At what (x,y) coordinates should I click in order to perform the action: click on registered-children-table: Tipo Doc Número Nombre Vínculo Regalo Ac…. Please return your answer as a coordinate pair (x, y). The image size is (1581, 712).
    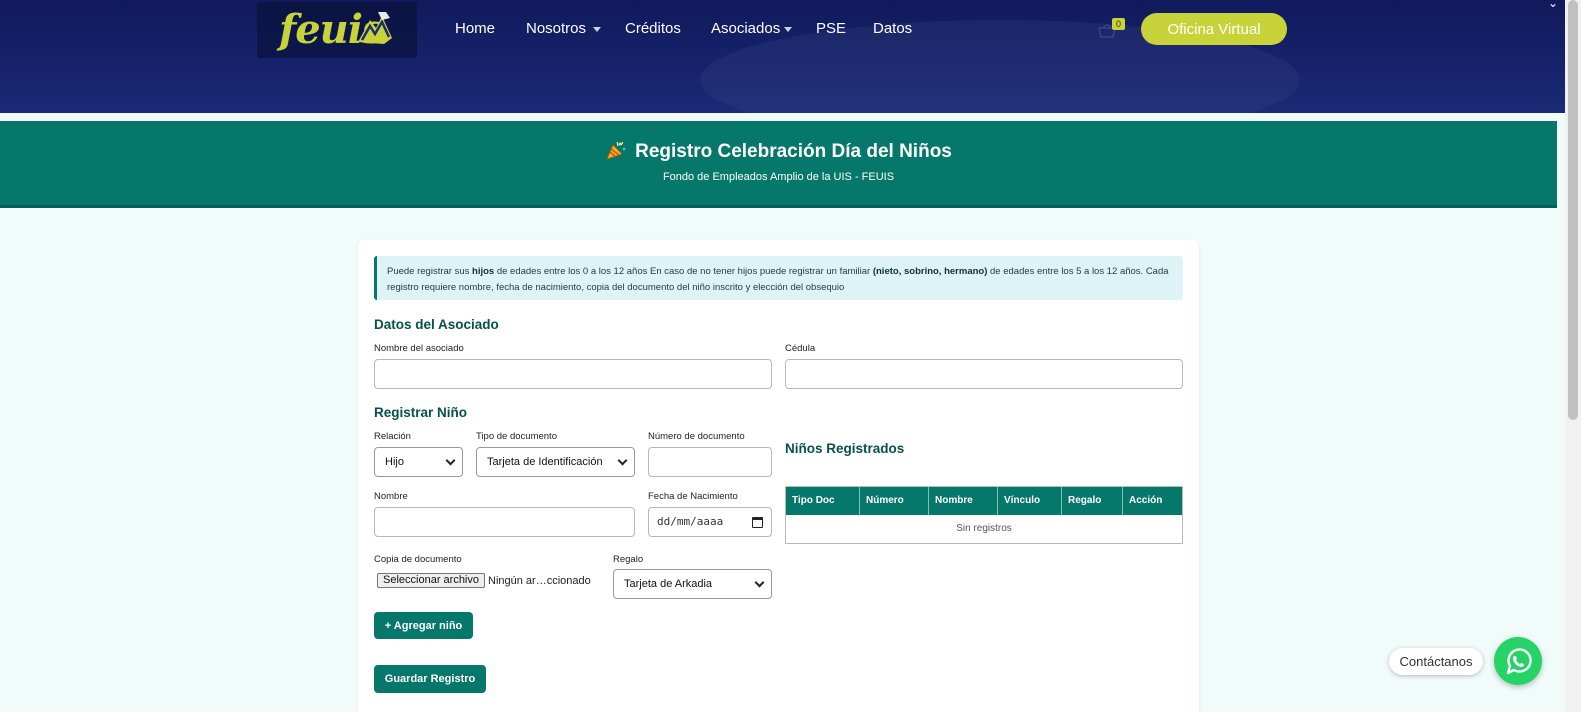
    Looking at the image, I should click on (984, 515).